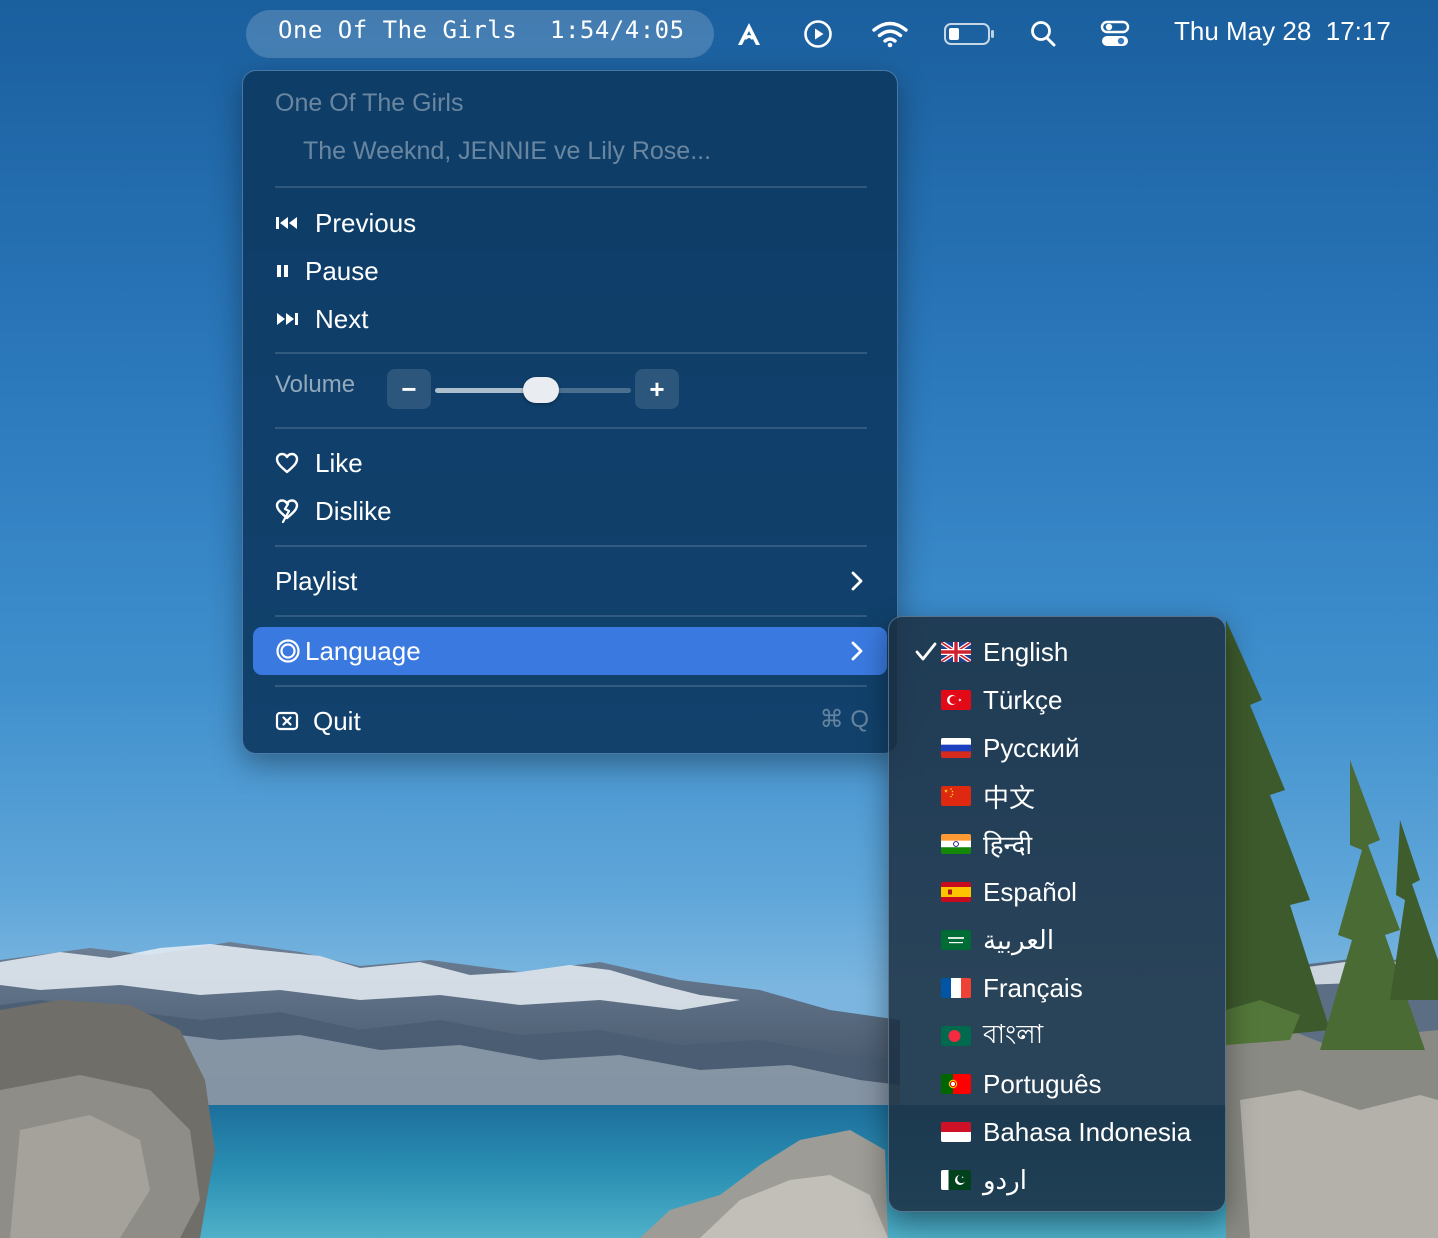 The height and width of the screenshot is (1238, 1438). I want to click on pause-label: Pause, so click(342, 270).